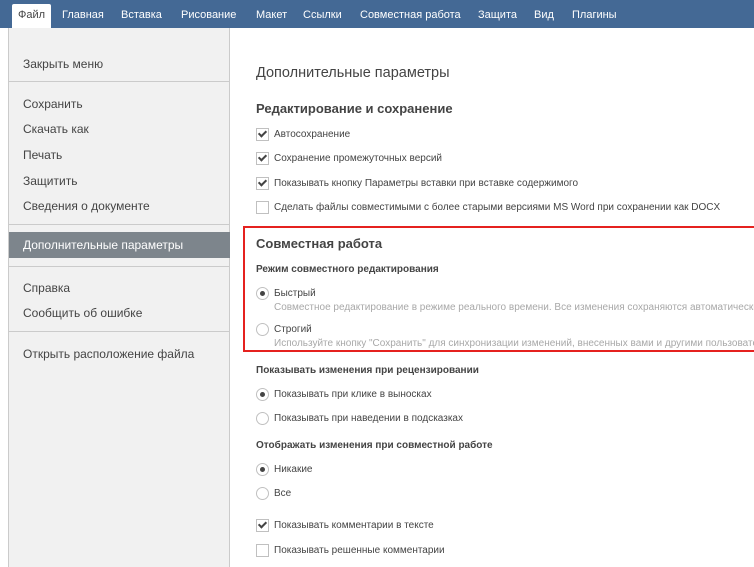 Image resolution: width=754 pixels, height=567 pixels. Describe the element at coordinates (293, 469) in the screenshot. I see `changes-none-label: Никакие` at that location.